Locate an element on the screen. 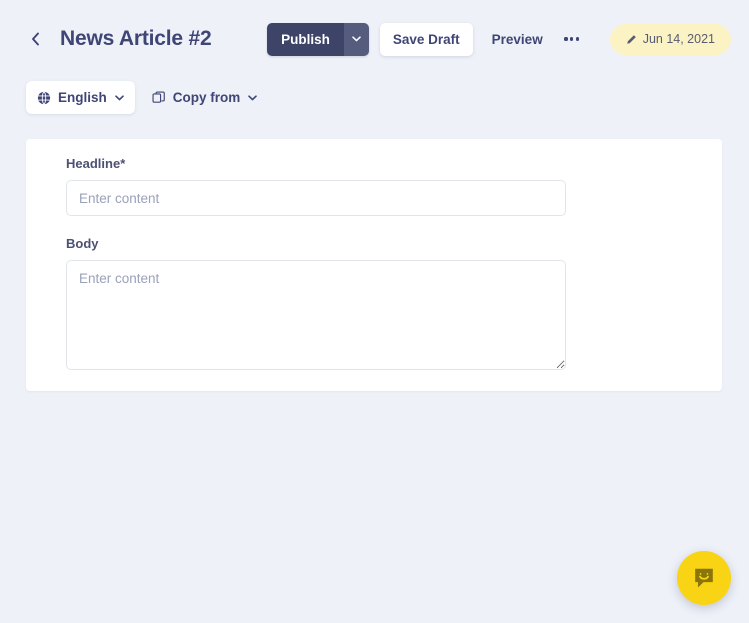  publish-split-button: Publish is located at coordinates (318, 39).